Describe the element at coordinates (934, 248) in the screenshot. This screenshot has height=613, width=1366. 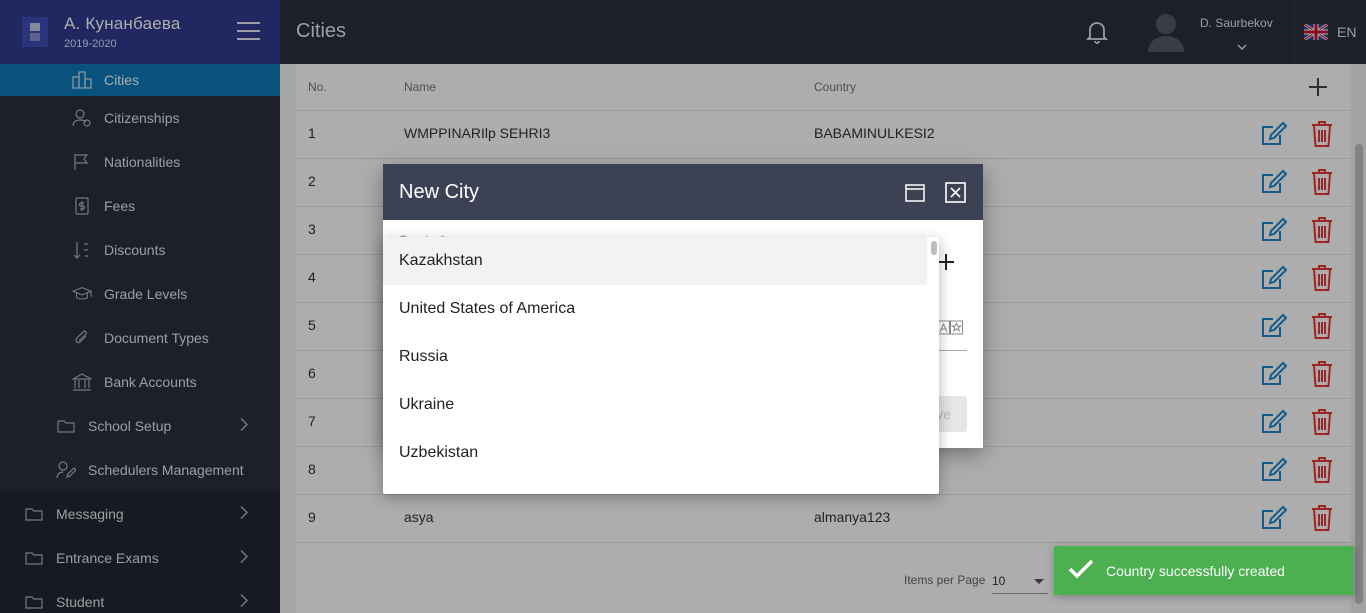
I see `dropdown-scrollbar` at that location.